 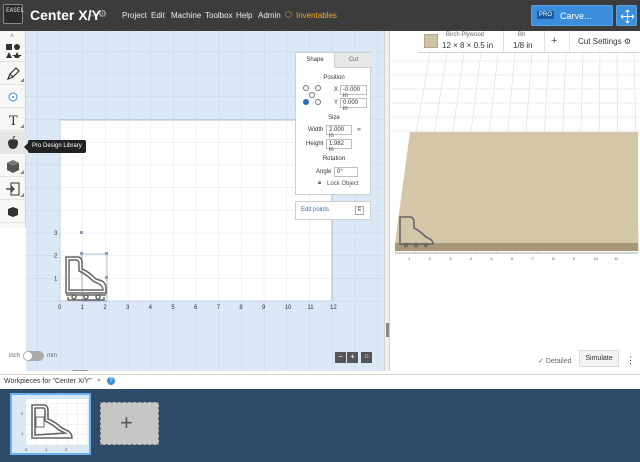 What do you see at coordinates (320, 381) in the screenshot?
I see `workpieces-bar: Workpieces for "Center X/Y" ♥ ?` at bounding box center [320, 381].